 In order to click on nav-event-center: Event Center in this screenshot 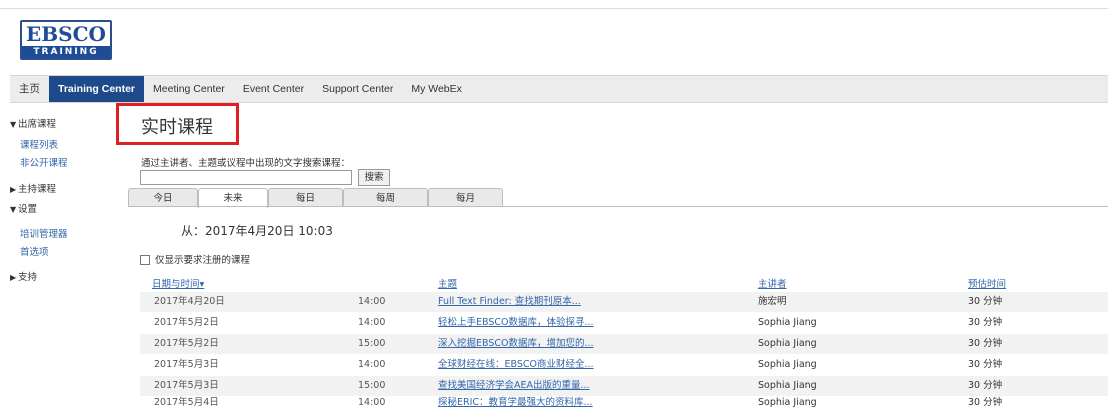, I will do `click(273, 89)`.